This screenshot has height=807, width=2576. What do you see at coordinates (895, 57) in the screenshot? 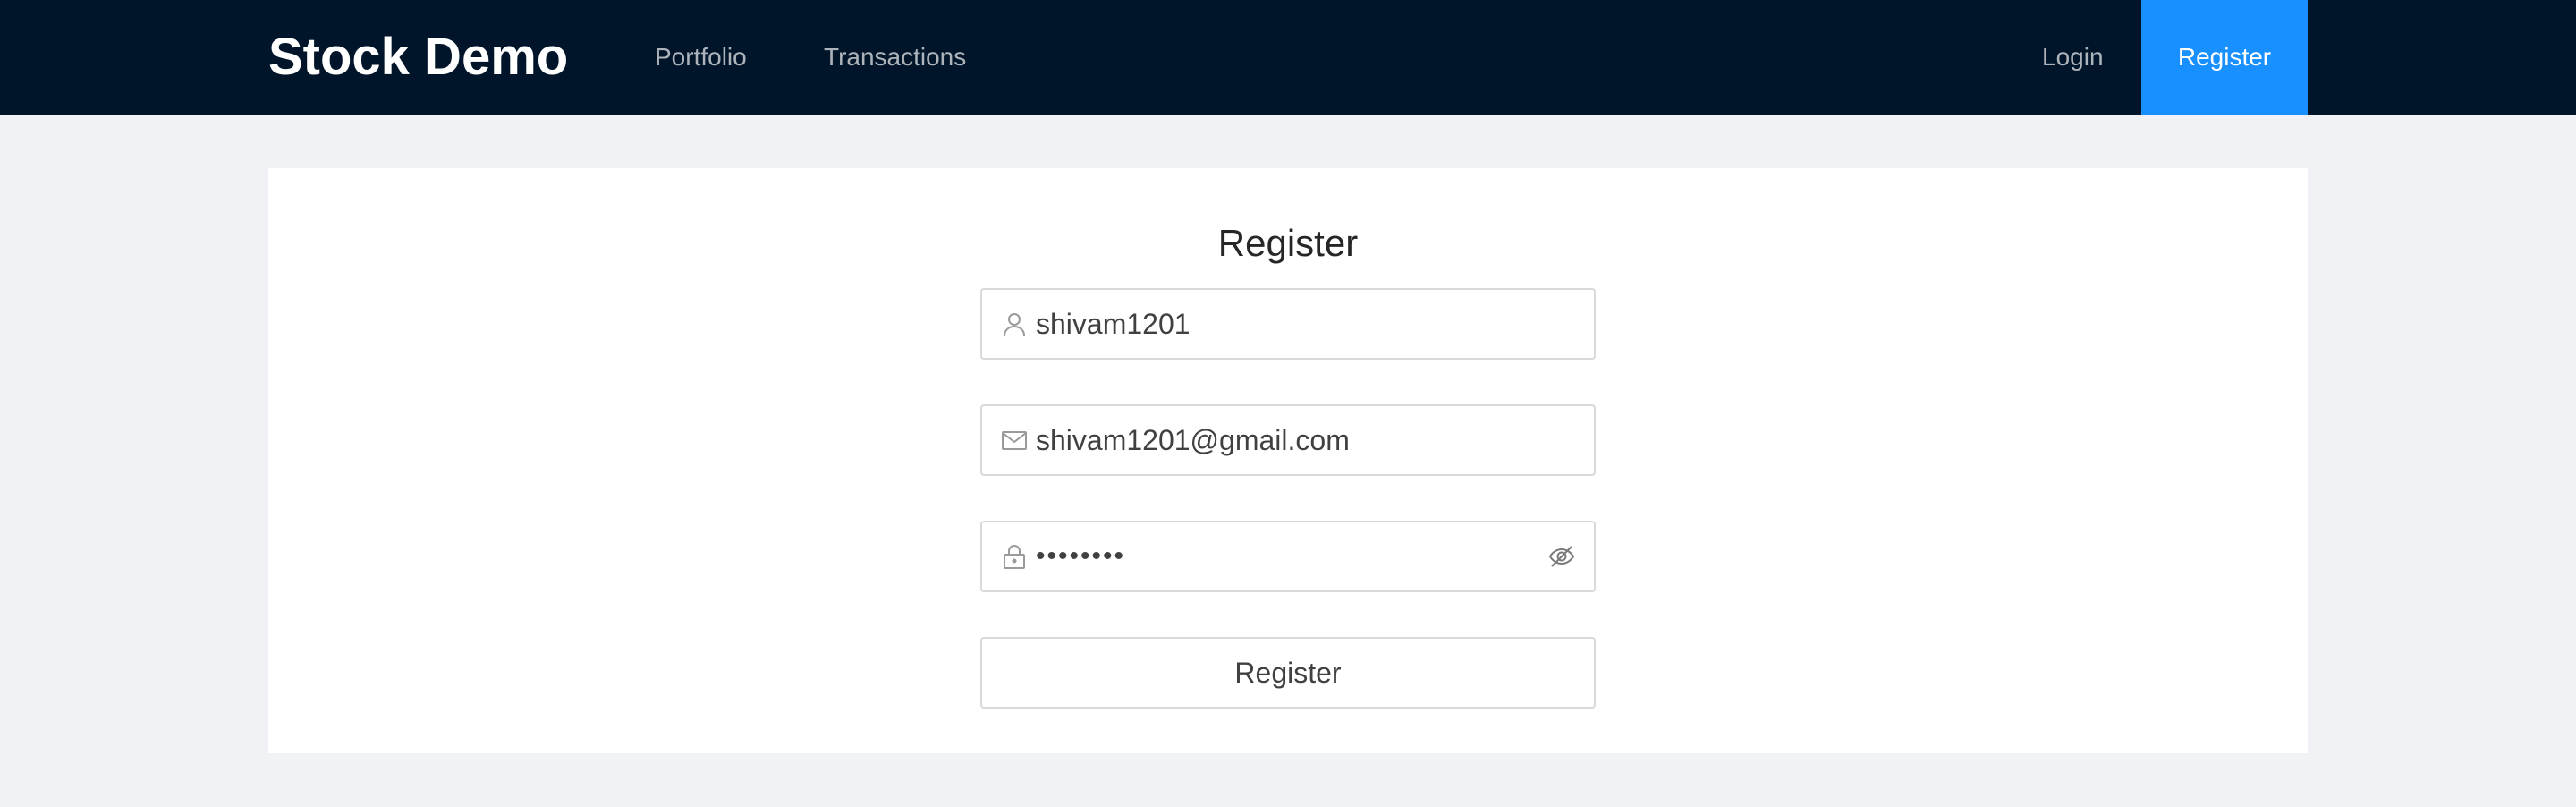
I see `nav-transactions: Transactions` at bounding box center [895, 57].